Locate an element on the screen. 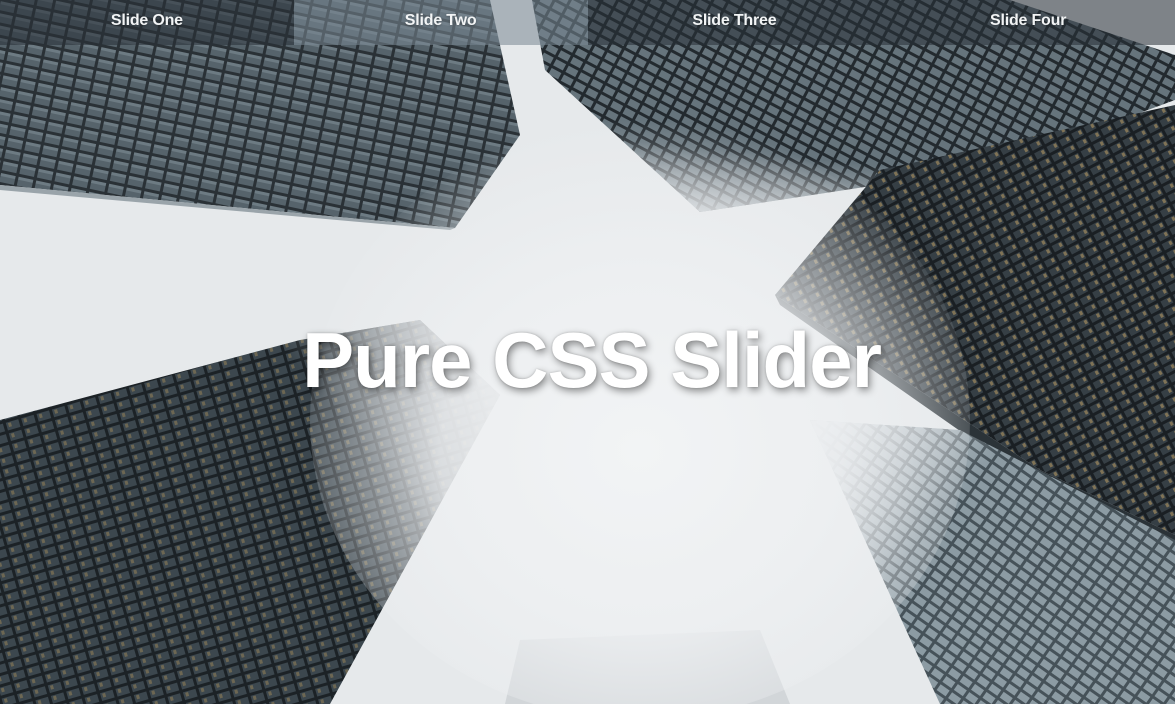 The width and height of the screenshot is (1175, 704). tab-slide-two: Slide Two is located at coordinates (440, 22).